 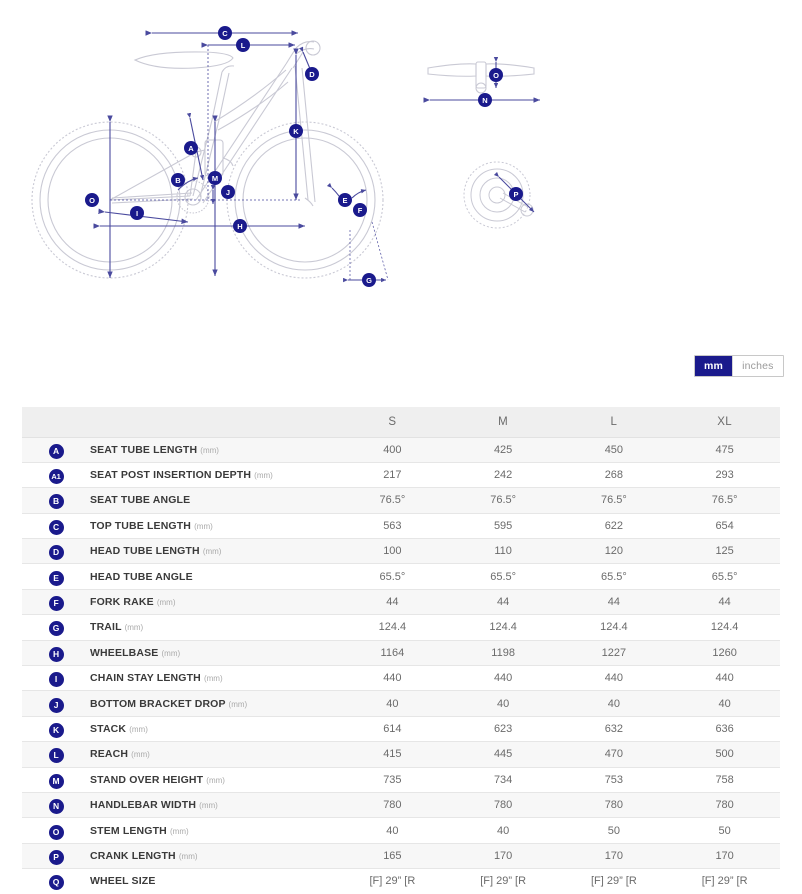 What do you see at coordinates (724, 780) in the screenshot?
I see `row-value-cell: 758` at bounding box center [724, 780].